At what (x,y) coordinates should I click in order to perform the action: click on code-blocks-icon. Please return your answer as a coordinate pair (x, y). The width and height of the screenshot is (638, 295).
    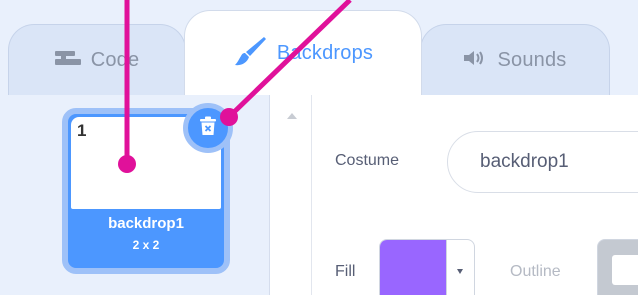
    Looking at the image, I should click on (67, 60).